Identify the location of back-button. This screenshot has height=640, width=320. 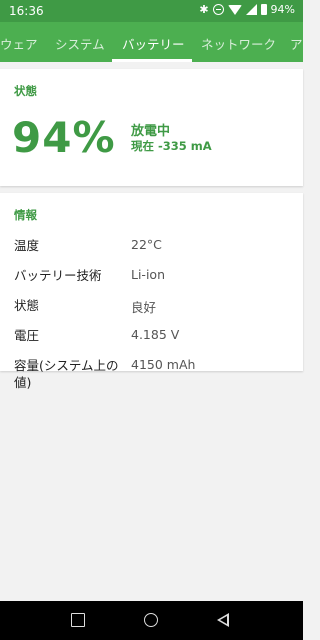
(223, 620).